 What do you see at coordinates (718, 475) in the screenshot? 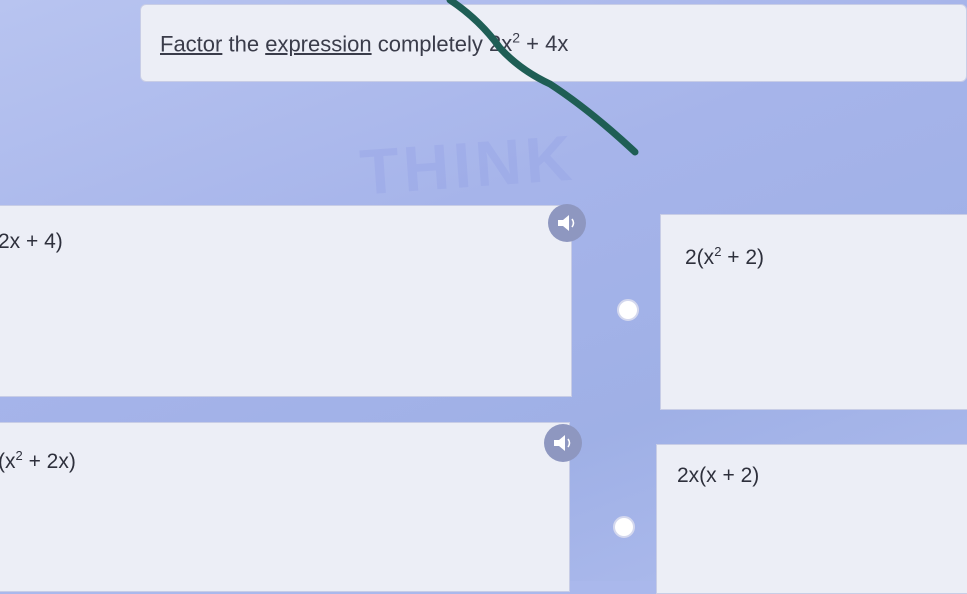
I see `answer-text-b2: 2x(x + 2)` at bounding box center [718, 475].